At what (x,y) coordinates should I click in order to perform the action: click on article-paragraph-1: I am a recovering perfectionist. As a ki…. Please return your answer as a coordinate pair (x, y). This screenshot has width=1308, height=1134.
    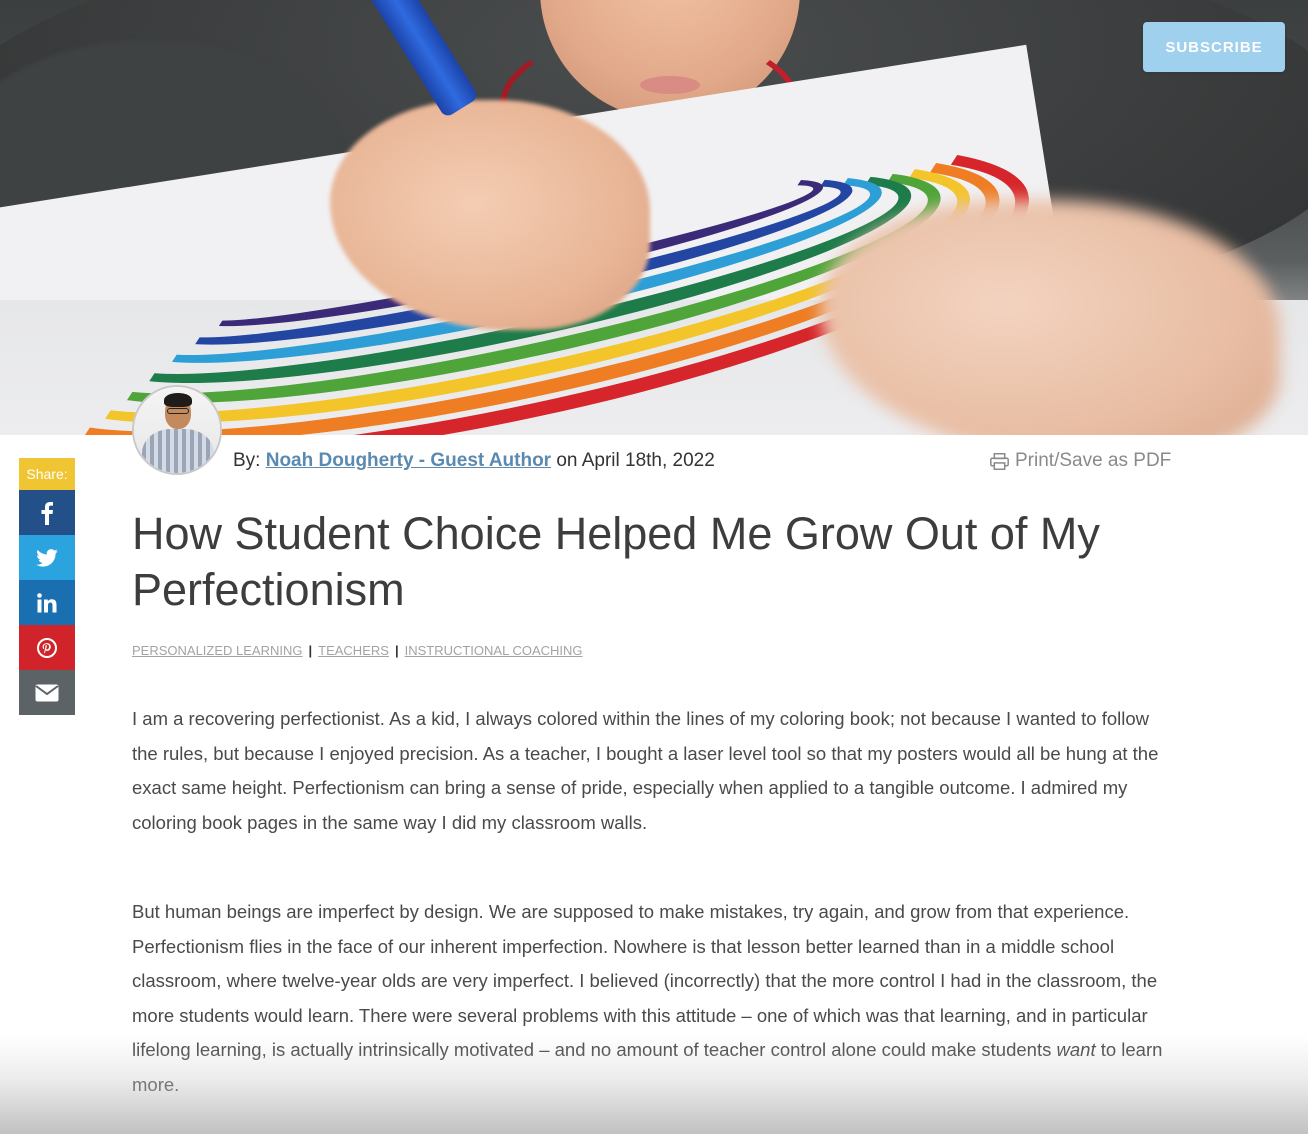
    Looking at the image, I should click on (645, 770).